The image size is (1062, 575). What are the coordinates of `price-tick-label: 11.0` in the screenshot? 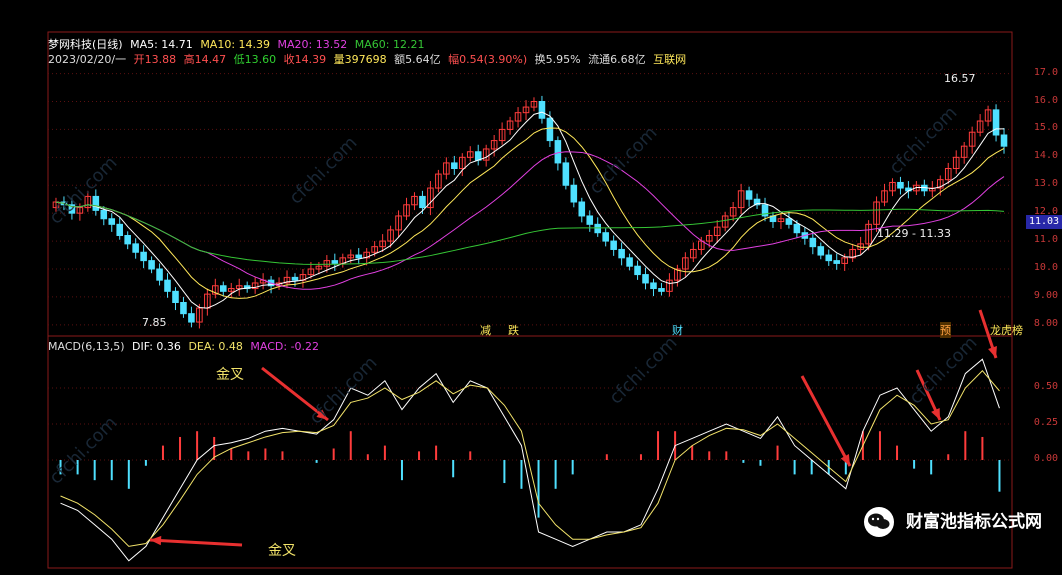 It's located at (1045, 240).